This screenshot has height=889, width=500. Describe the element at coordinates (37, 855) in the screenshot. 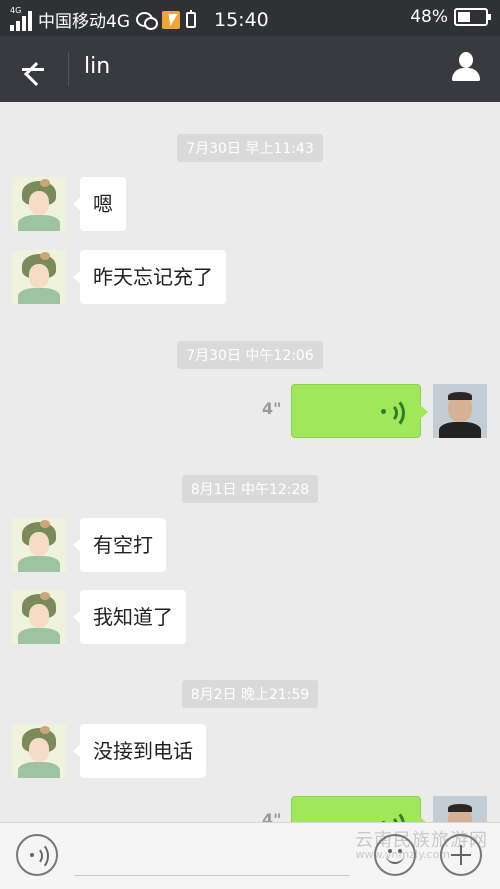

I see `voice-input-button` at that location.